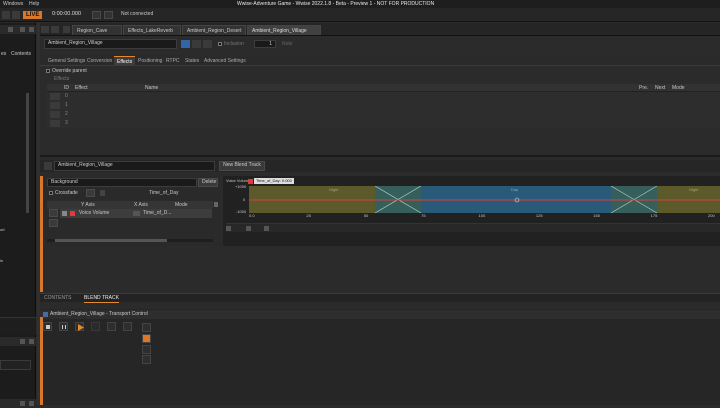  What do you see at coordinates (45, 29) in the screenshot?
I see `history-back-icon` at bounding box center [45, 29].